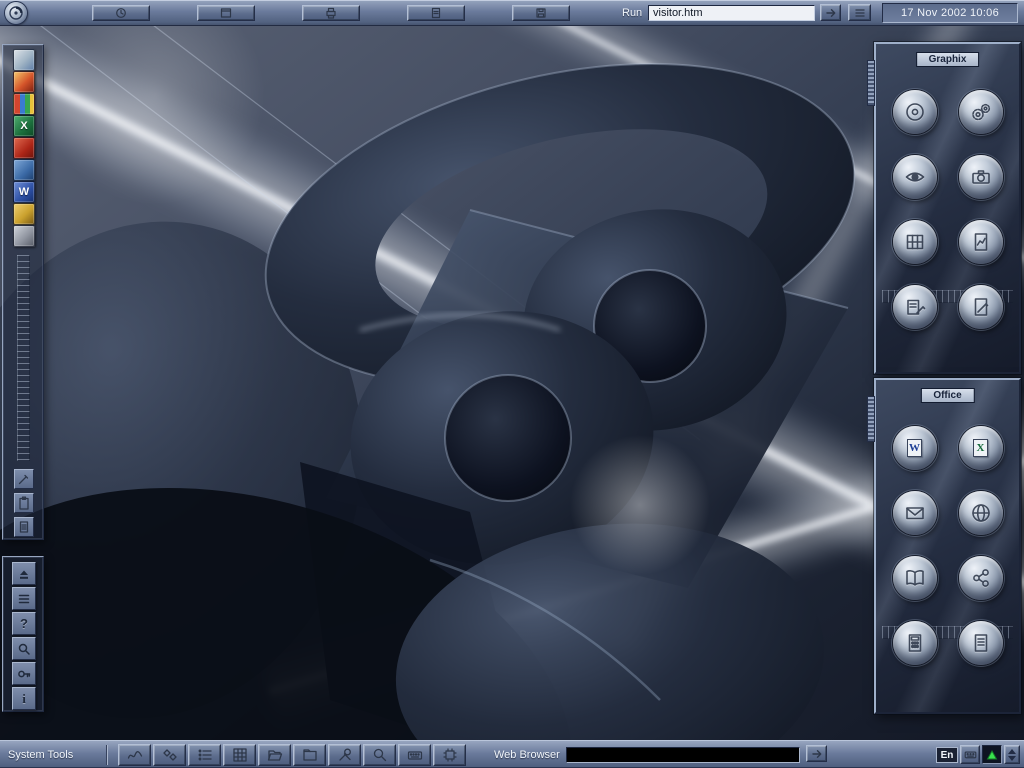 This screenshot has width=1024, height=768. What do you see at coordinates (950, 13) in the screenshot?
I see `clock-display: 17 Nov 2002 10:06` at bounding box center [950, 13].